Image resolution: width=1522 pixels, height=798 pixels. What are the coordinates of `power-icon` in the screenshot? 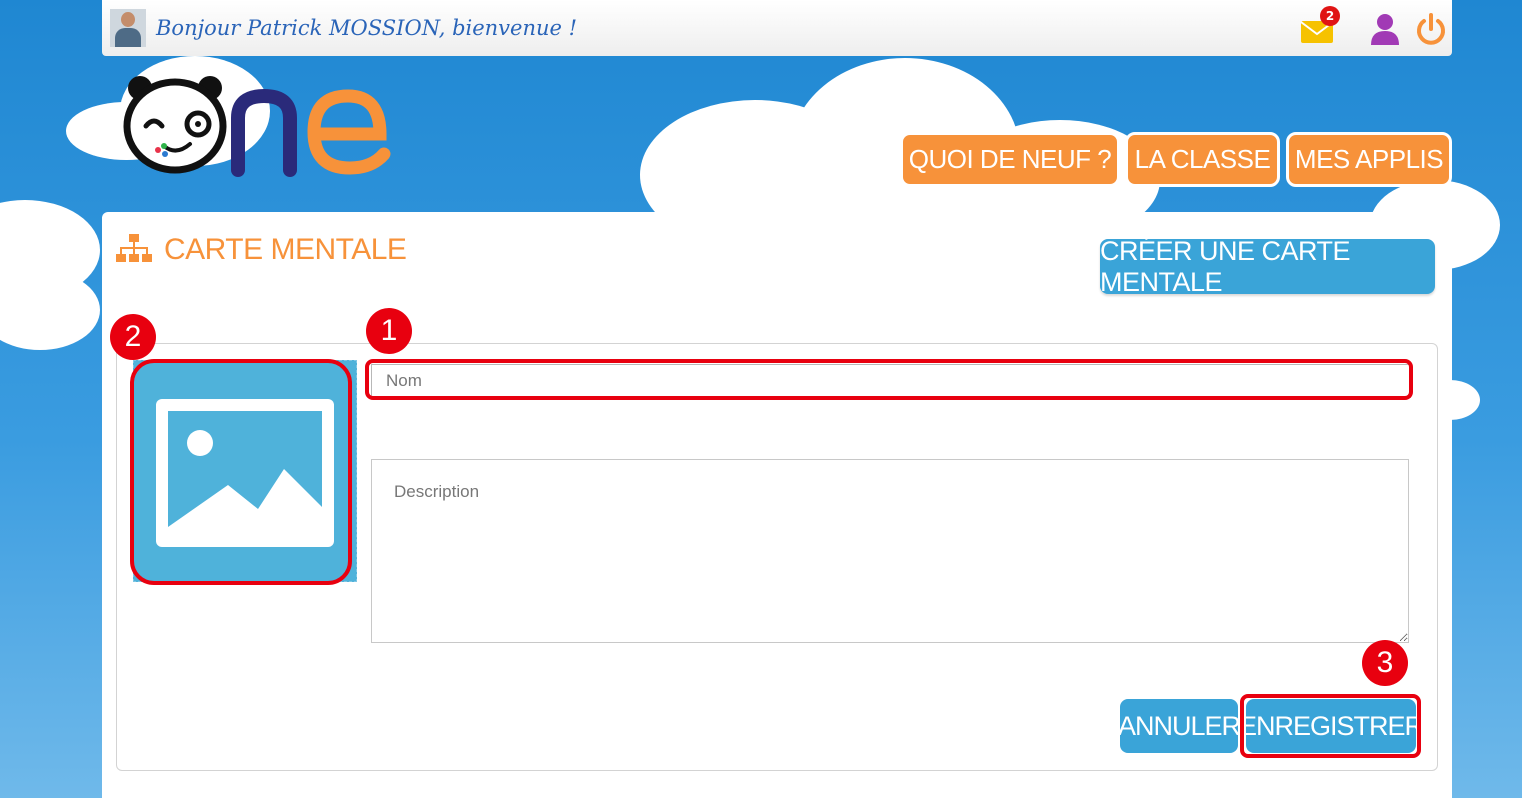 It's located at (1431, 29).